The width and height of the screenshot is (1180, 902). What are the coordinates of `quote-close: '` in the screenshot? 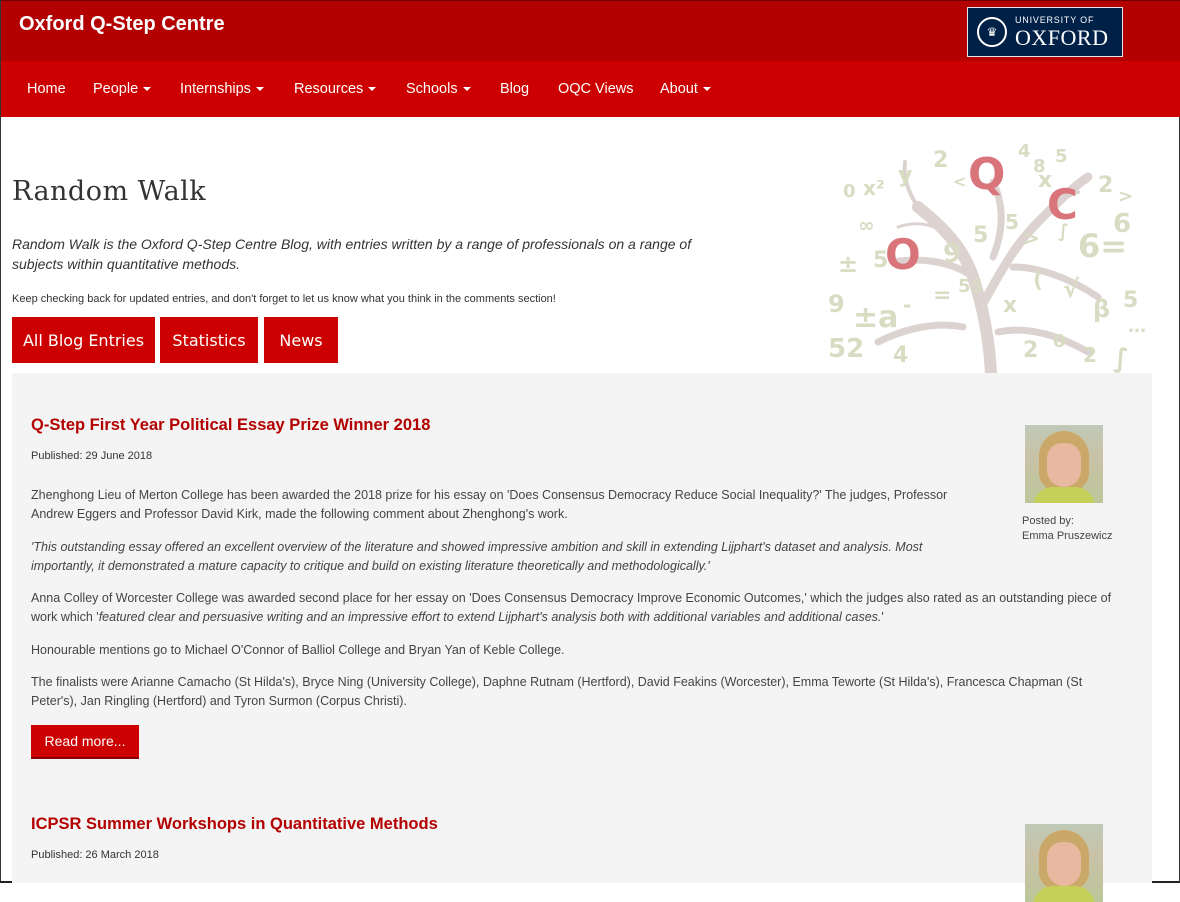 It's located at (882, 617).